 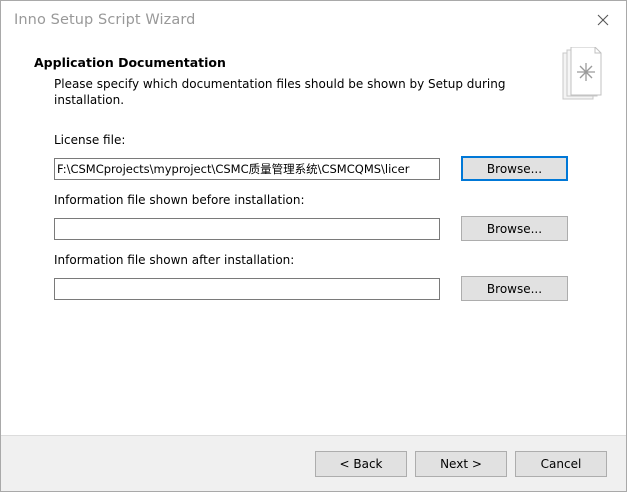 I want to click on close-button, so click(x=603, y=20).